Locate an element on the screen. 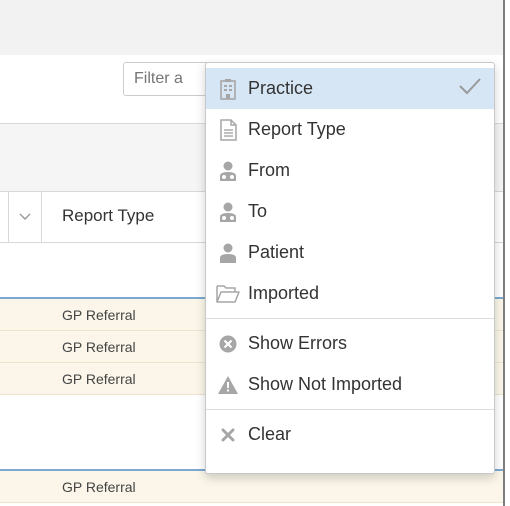 The height and width of the screenshot is (506, 510). checkmark-icon is located at coordinates (470, 86).